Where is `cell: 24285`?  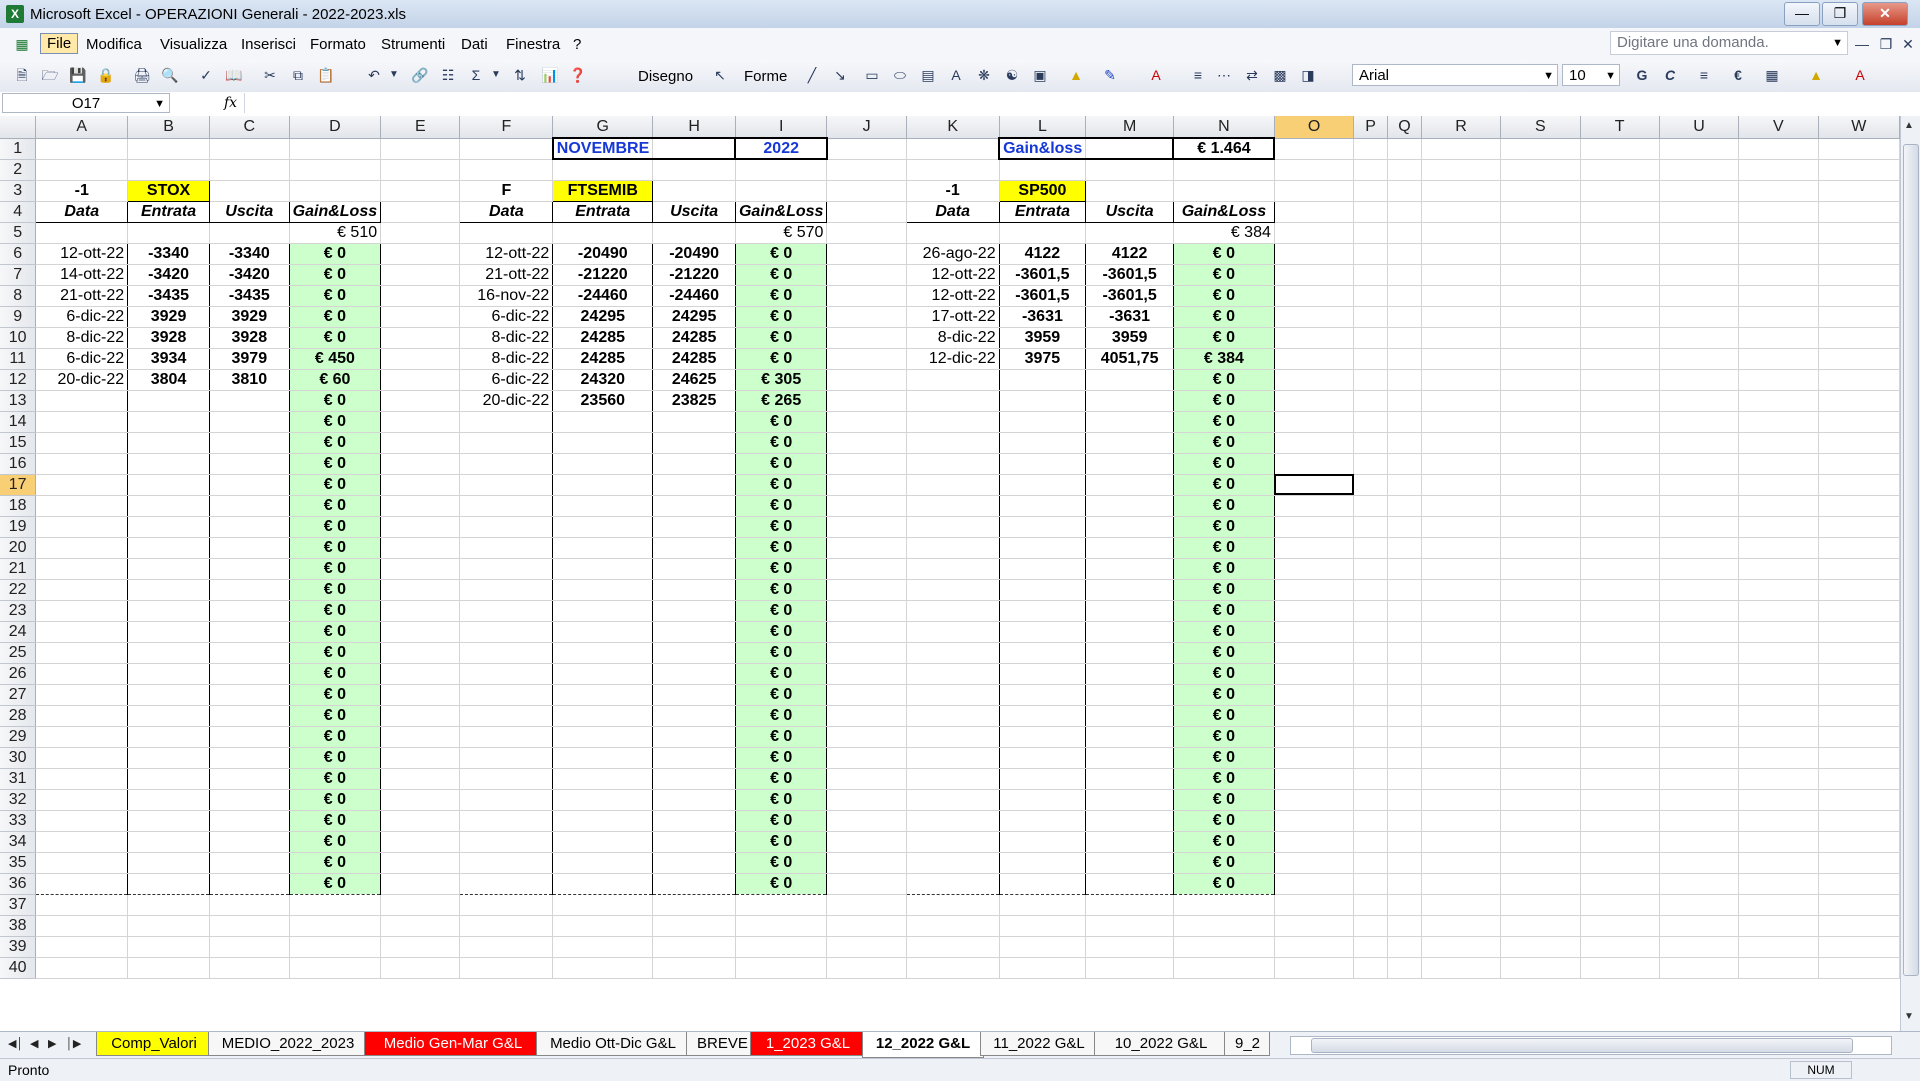
cell: 24285 is located at coordinates (603, 359).